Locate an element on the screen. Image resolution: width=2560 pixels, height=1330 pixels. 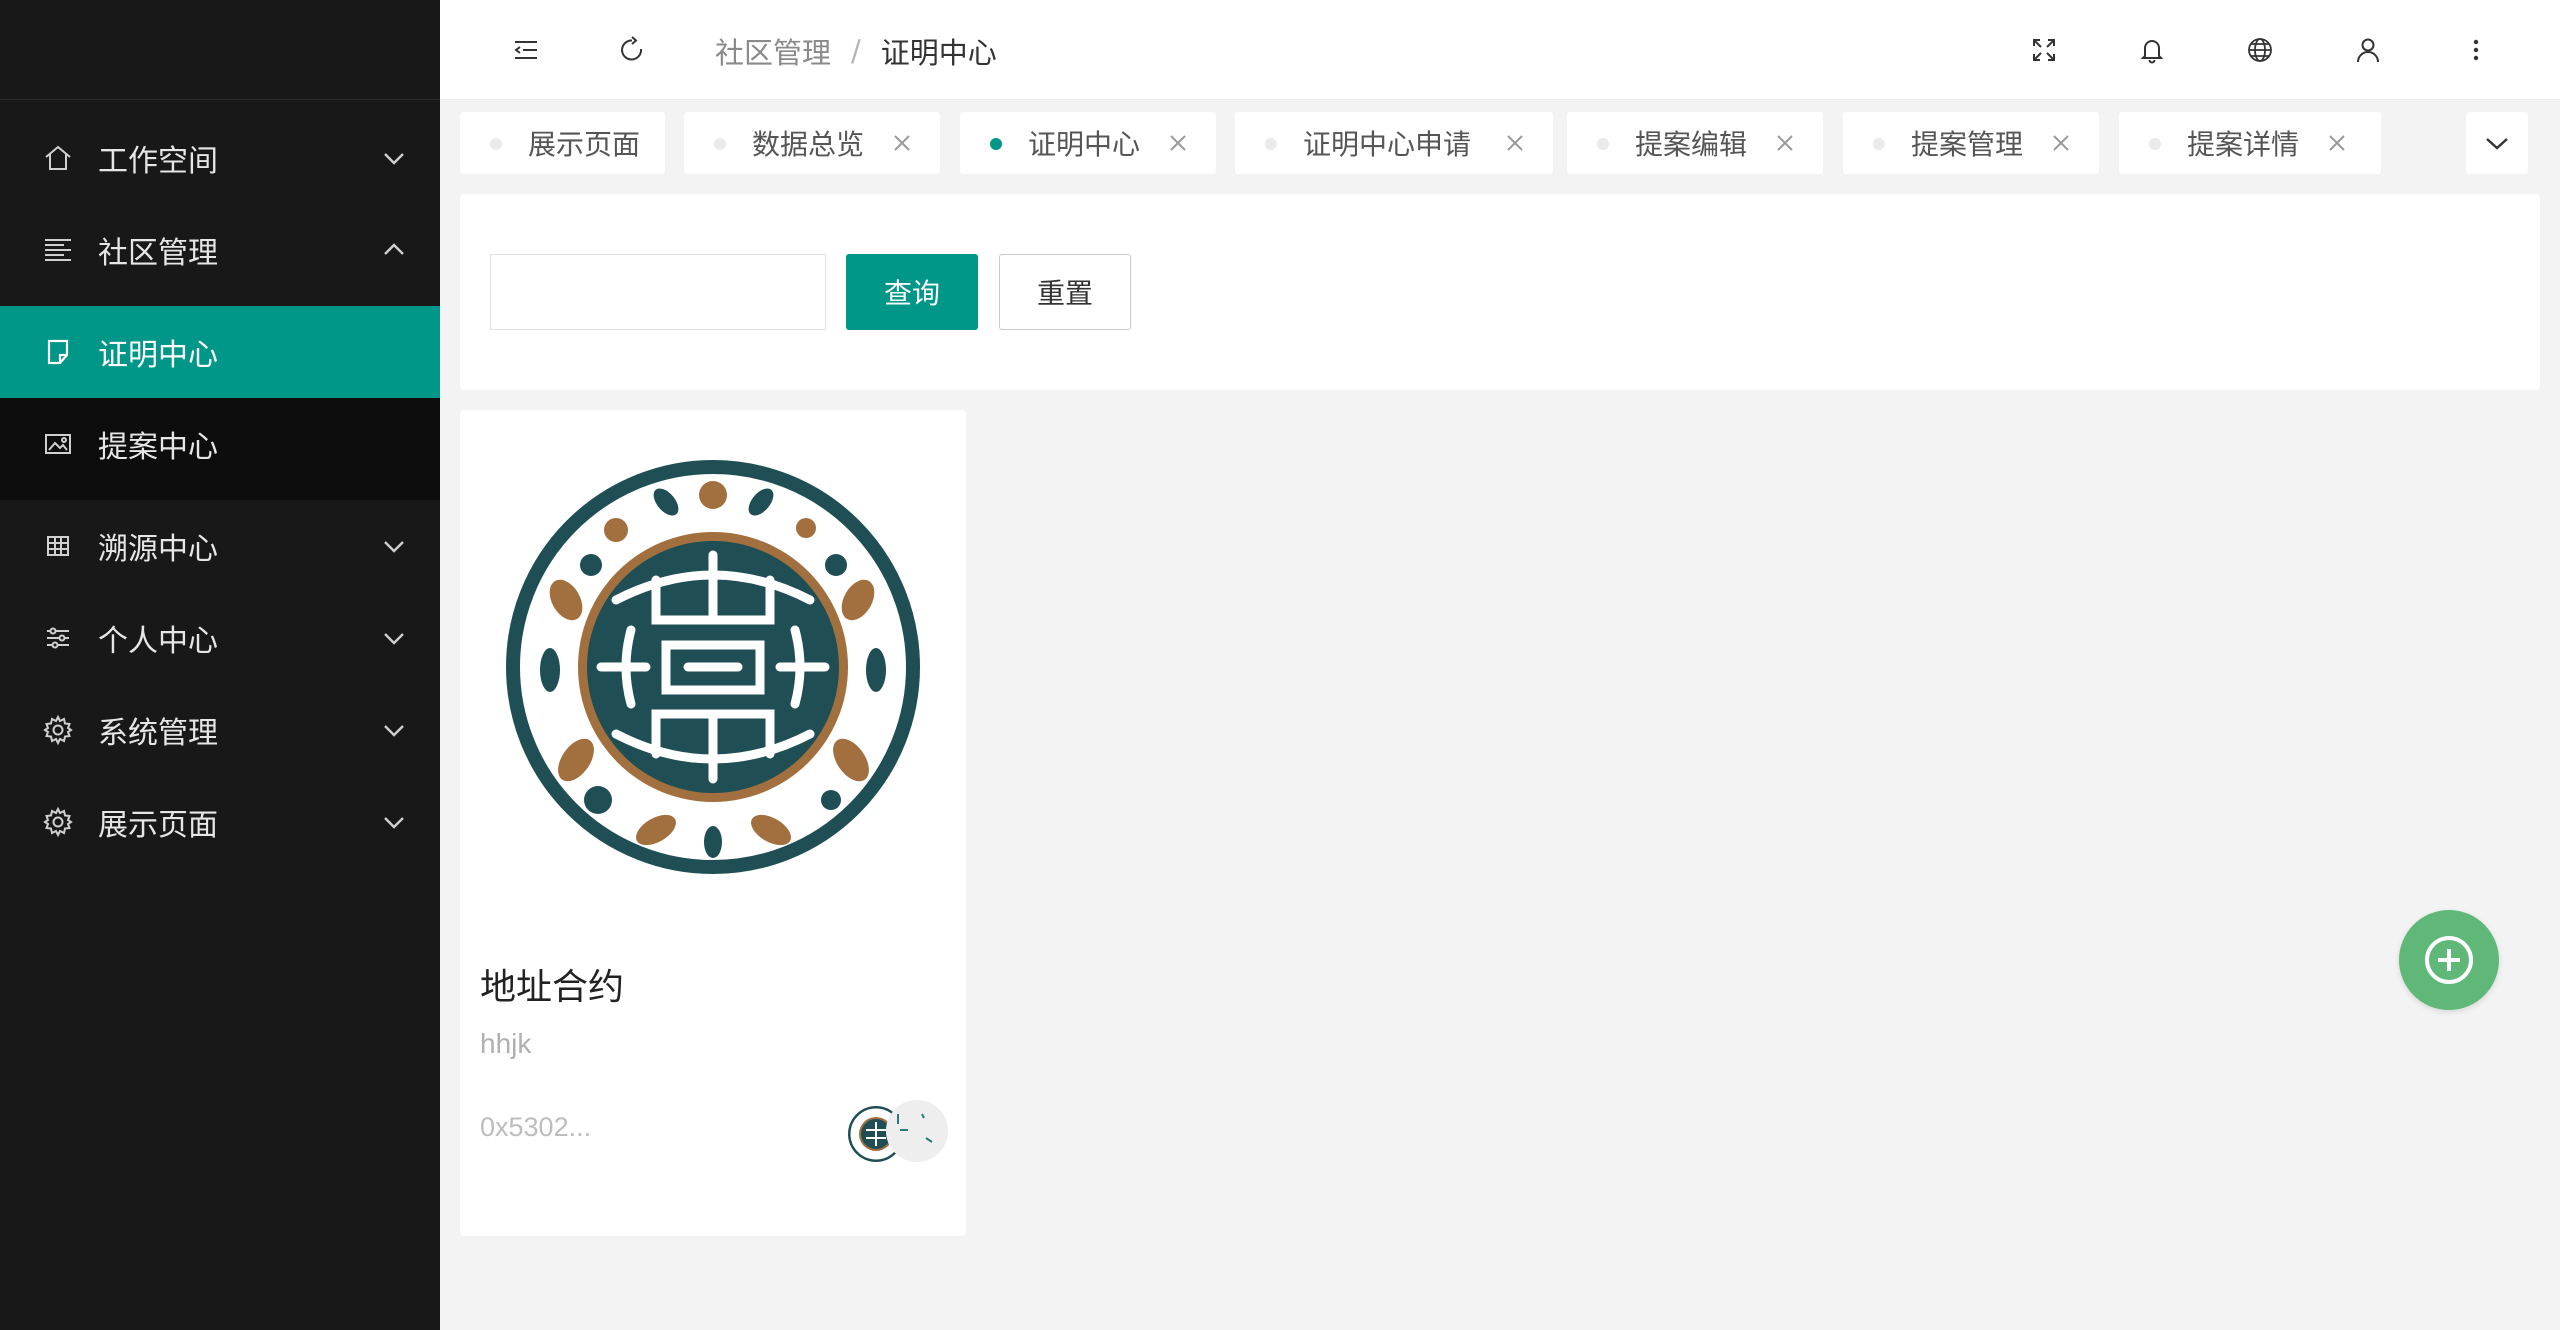
breadcrumb: 社区管理 / 证明中心 is located at coordinates (856, 51).